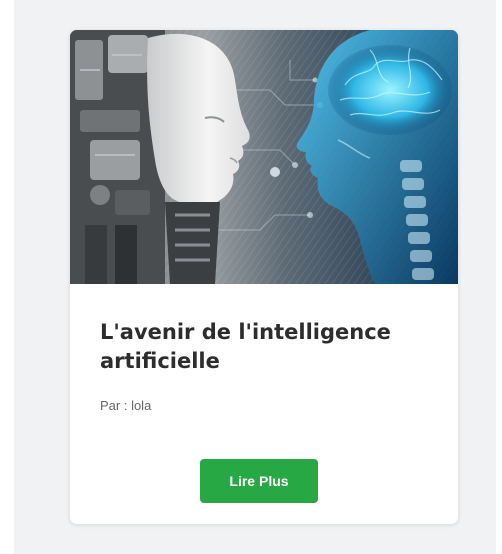 The height and width of the screenshot is (554, 502). I want to click on read-more-button: Lire Plus, so click(259, 481).